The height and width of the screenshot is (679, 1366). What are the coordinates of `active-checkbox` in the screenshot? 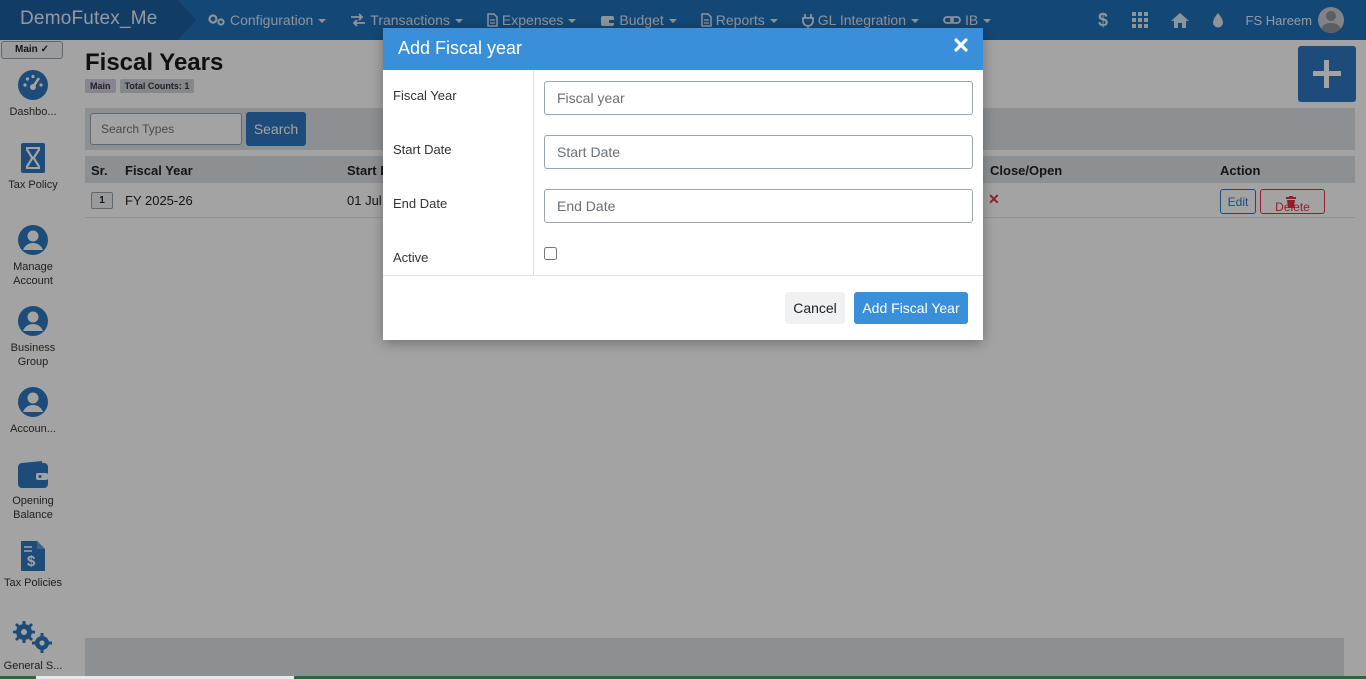 It's located at (550, 253).